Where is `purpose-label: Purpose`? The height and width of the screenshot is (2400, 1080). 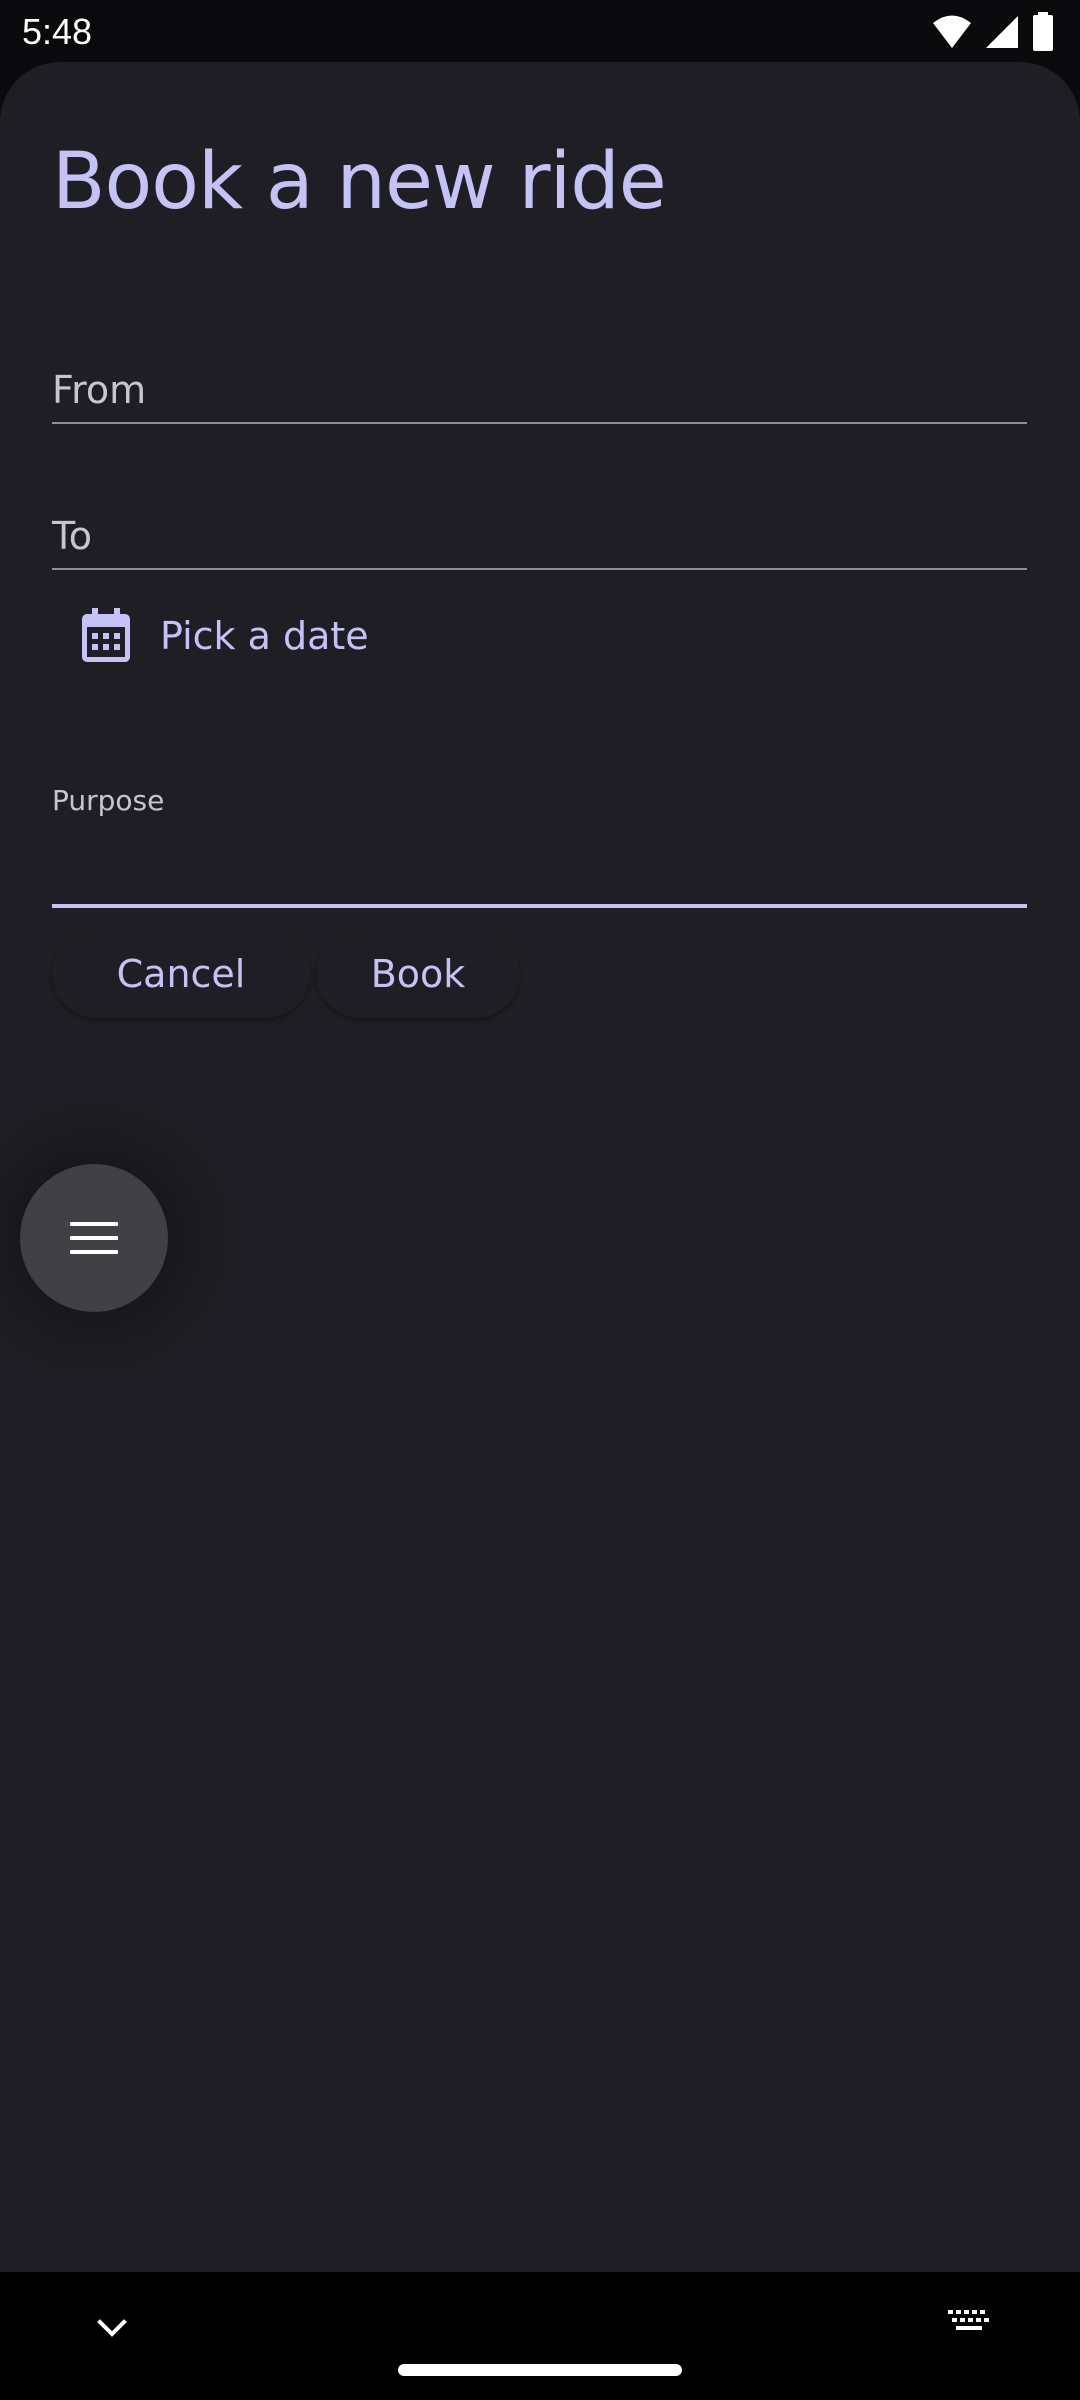 purpose-label: Purpose is located at coordinates (108, 800).